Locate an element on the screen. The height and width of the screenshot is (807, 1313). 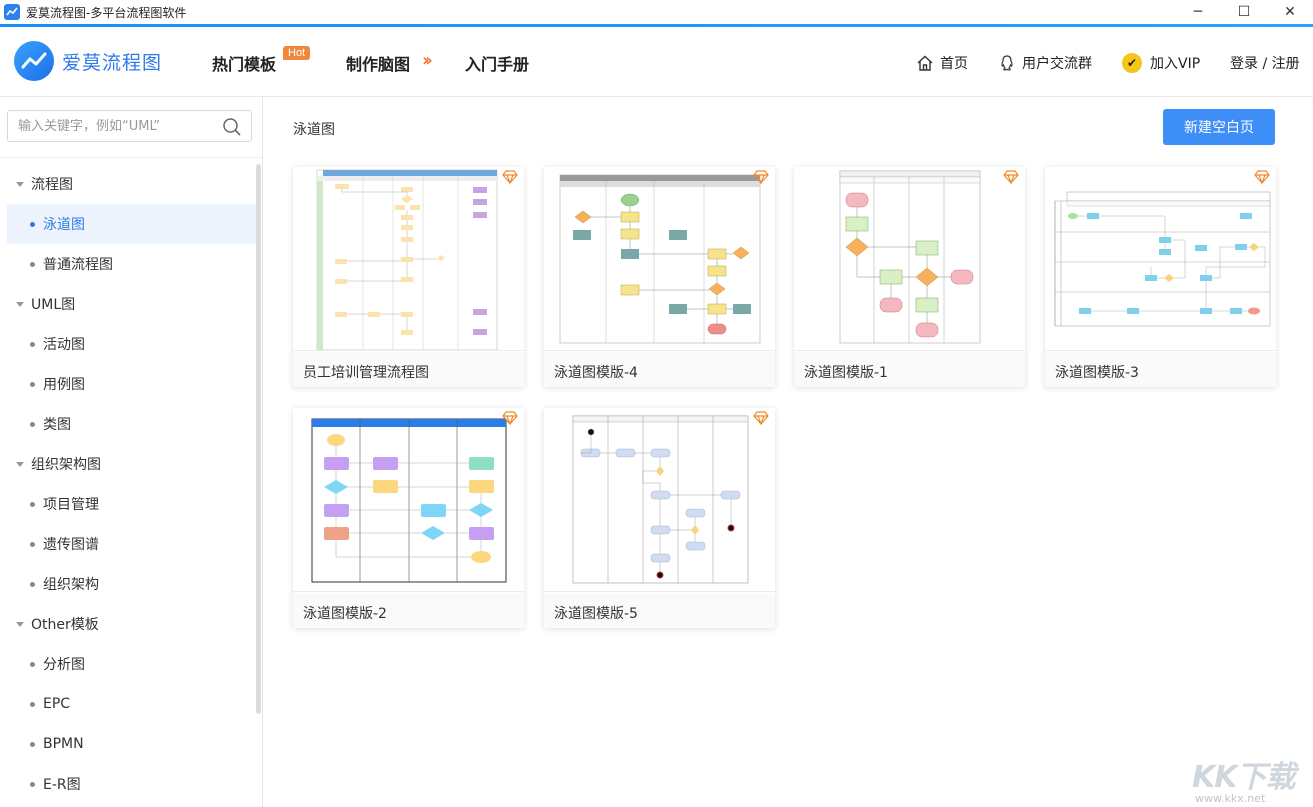
nav-home: 首页 is located at coordinates (942, 63).